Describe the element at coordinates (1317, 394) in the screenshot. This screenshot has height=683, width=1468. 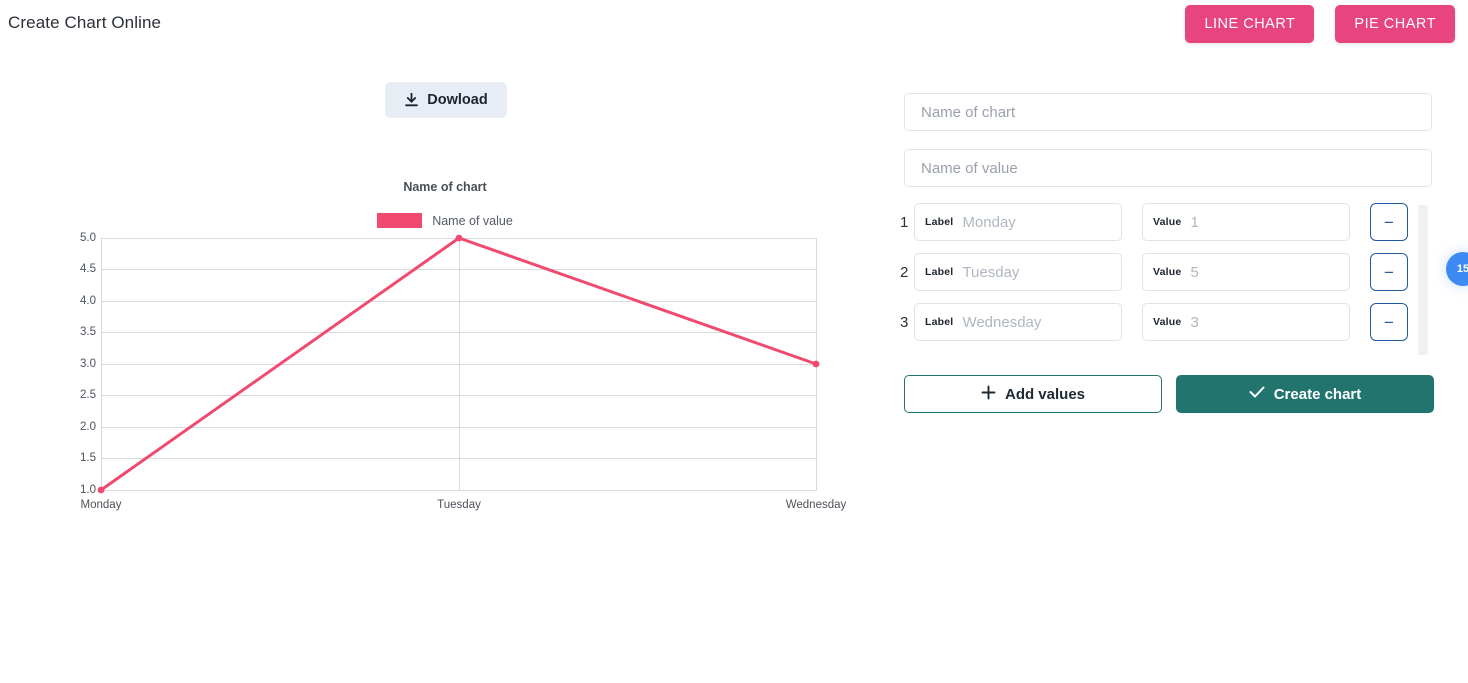
I see `create-chart-label: Create chart` at that location.